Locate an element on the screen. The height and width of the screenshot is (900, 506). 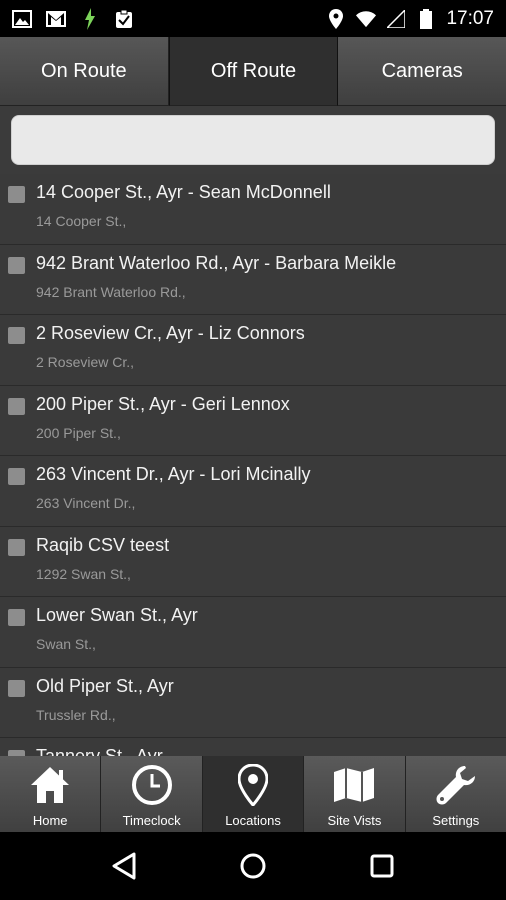
back-icon is located at coordinates (124, 866).